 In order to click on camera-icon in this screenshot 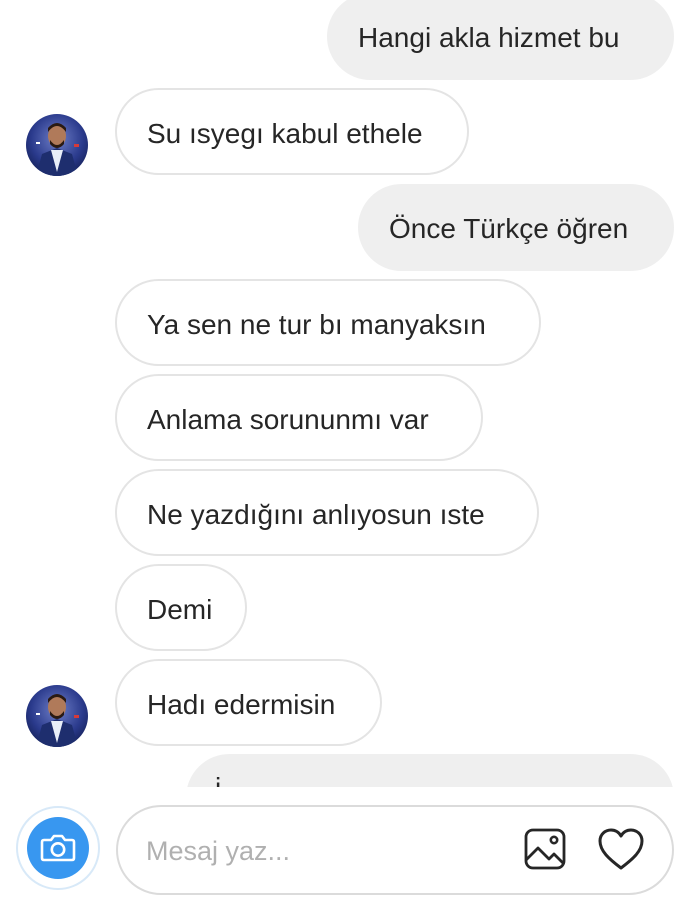, I will do `click(58, 848)`.